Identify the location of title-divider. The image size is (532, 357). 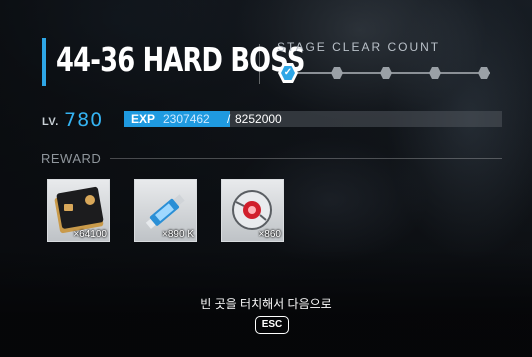
(259, 64).